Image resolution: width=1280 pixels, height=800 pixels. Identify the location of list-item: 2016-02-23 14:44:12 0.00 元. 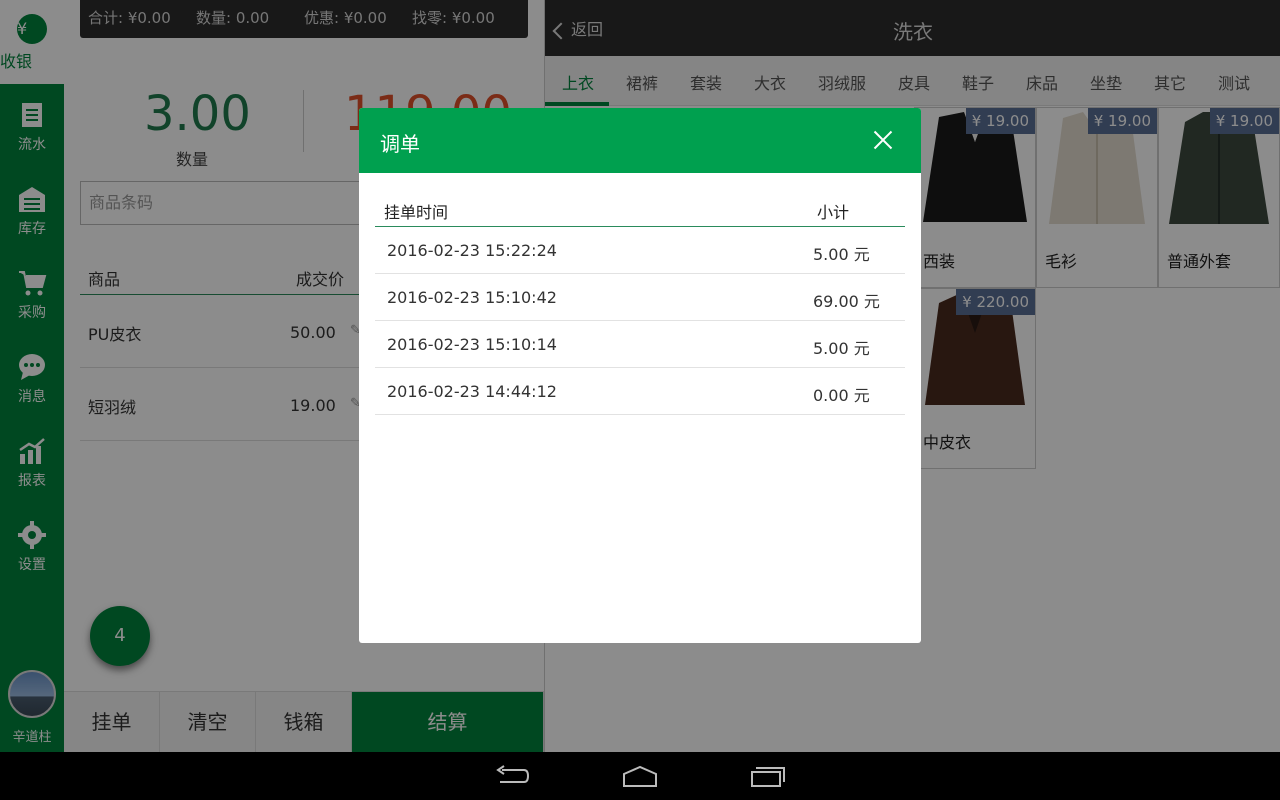
(640, 391).